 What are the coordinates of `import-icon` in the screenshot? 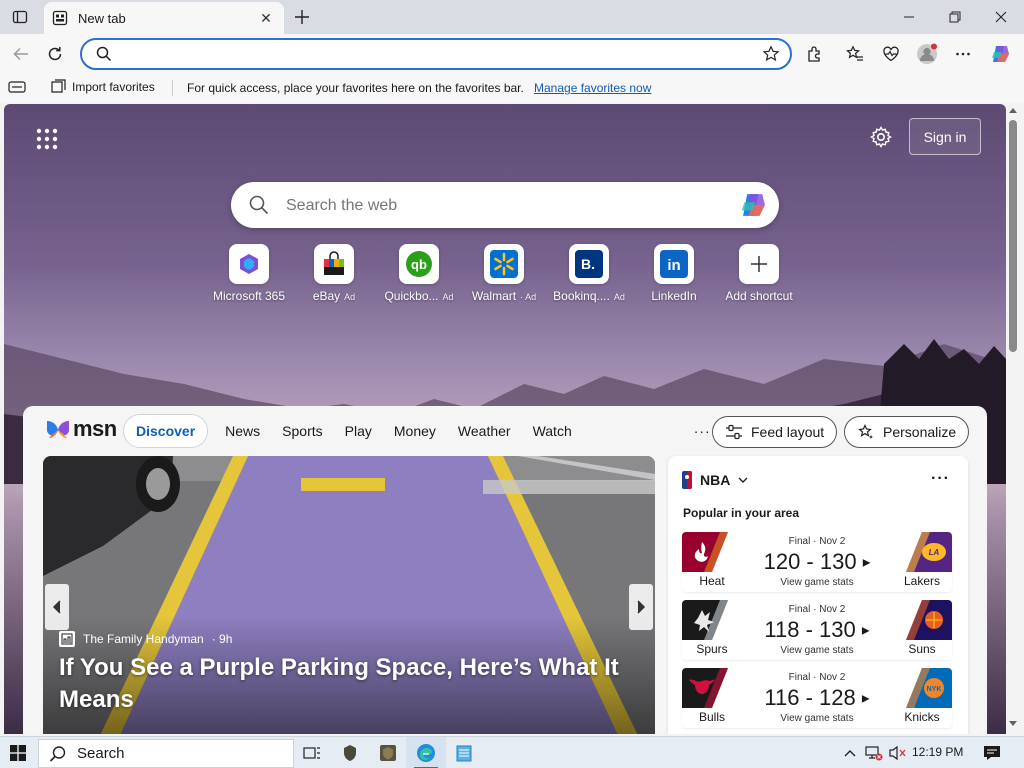 It's located at (58, 86).